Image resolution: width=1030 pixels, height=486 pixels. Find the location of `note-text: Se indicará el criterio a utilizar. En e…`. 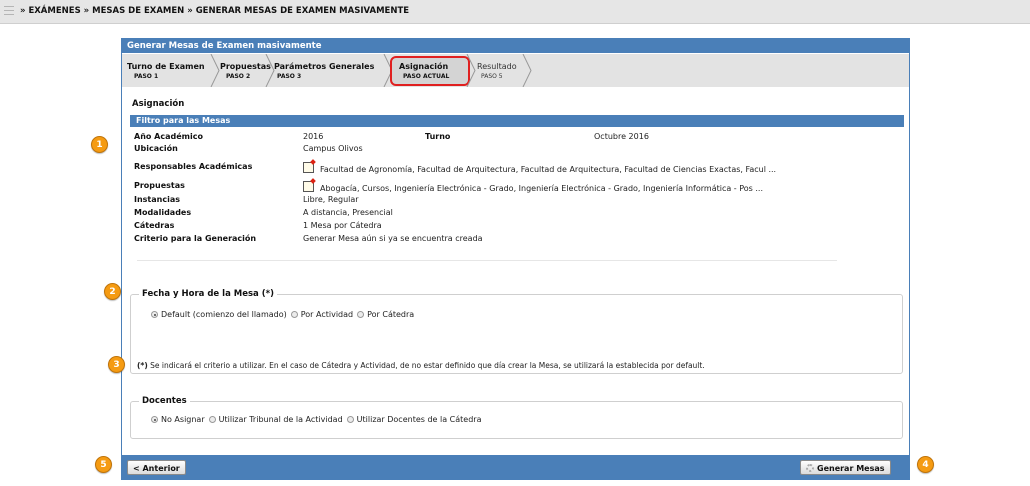

note-text: Se indicará el criterio a utilizar. En e… is located at coordinates (427, 365).